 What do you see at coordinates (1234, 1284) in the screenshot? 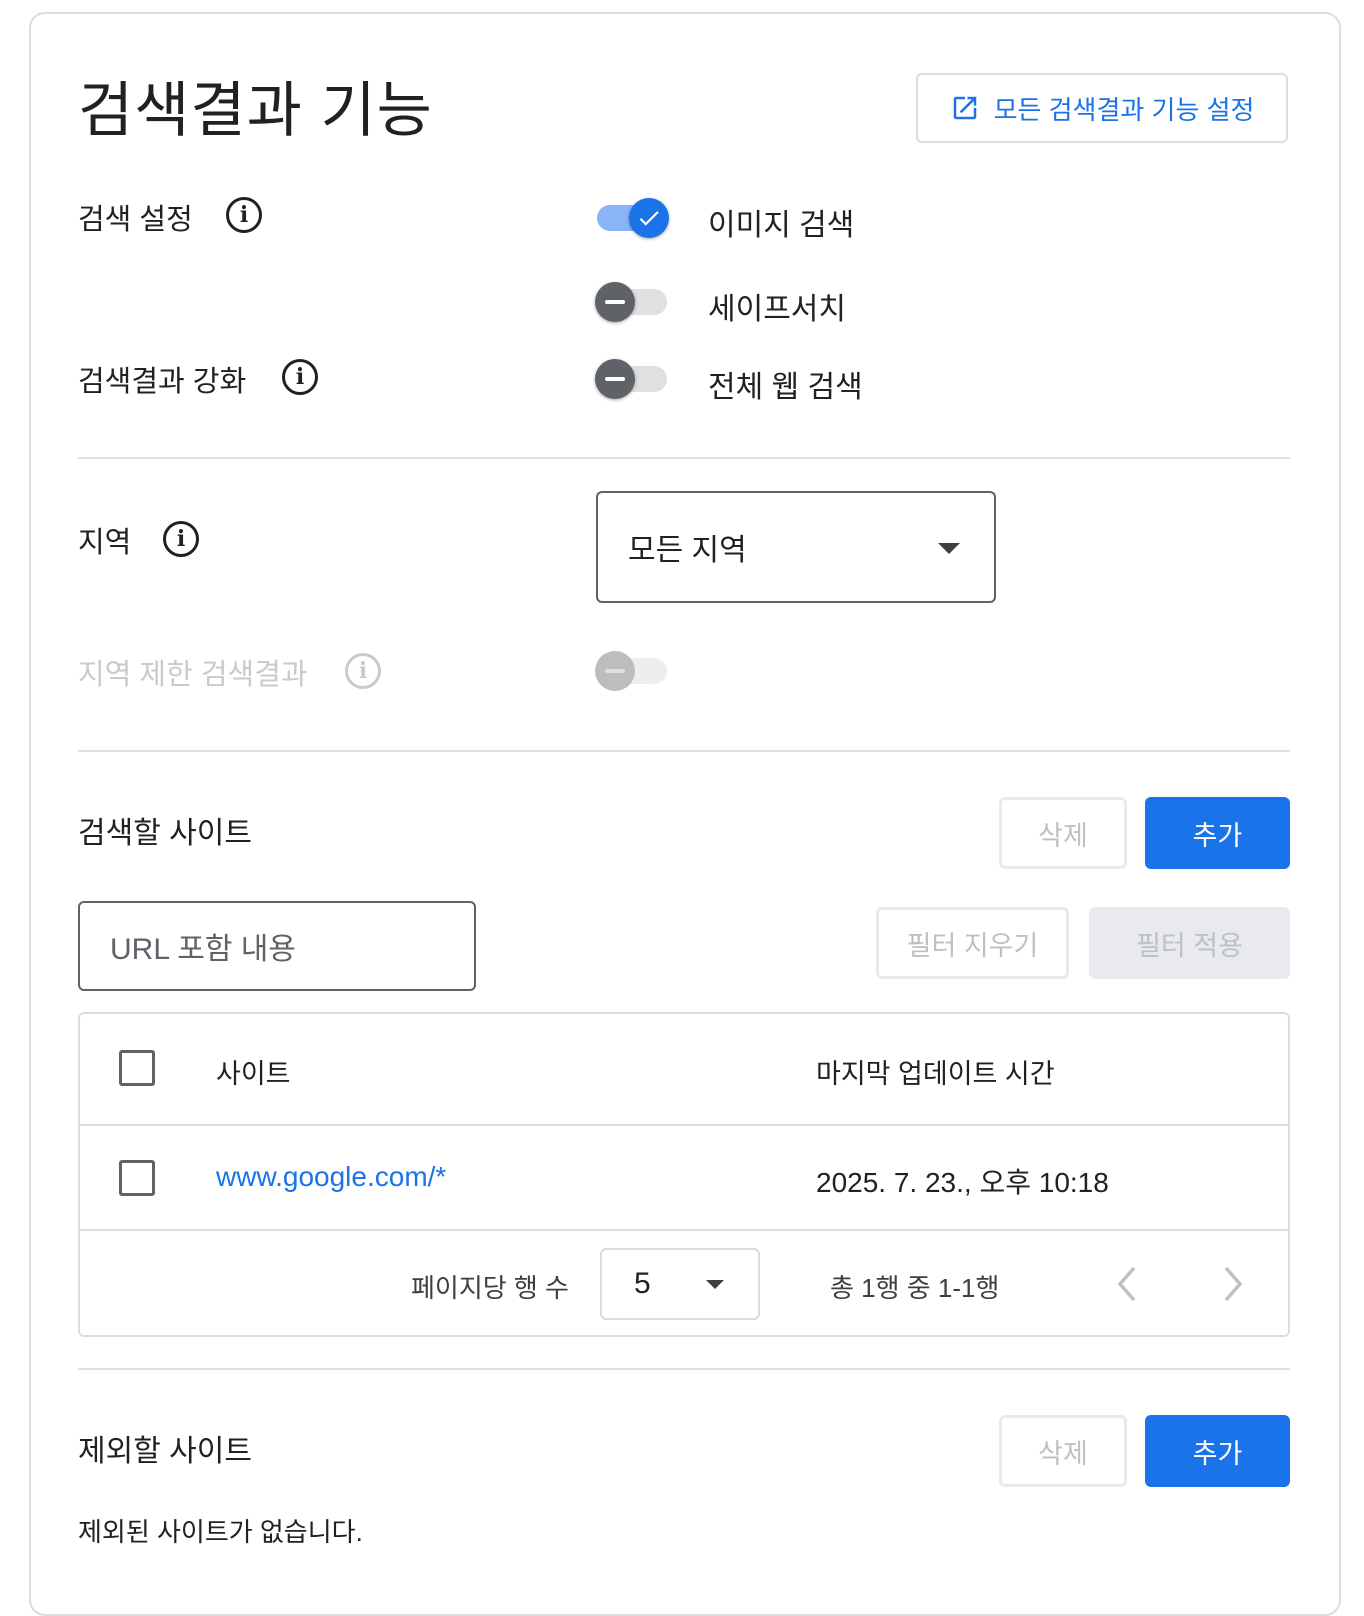
I see `next-page-icon` at bounding box center [1234, 1284].